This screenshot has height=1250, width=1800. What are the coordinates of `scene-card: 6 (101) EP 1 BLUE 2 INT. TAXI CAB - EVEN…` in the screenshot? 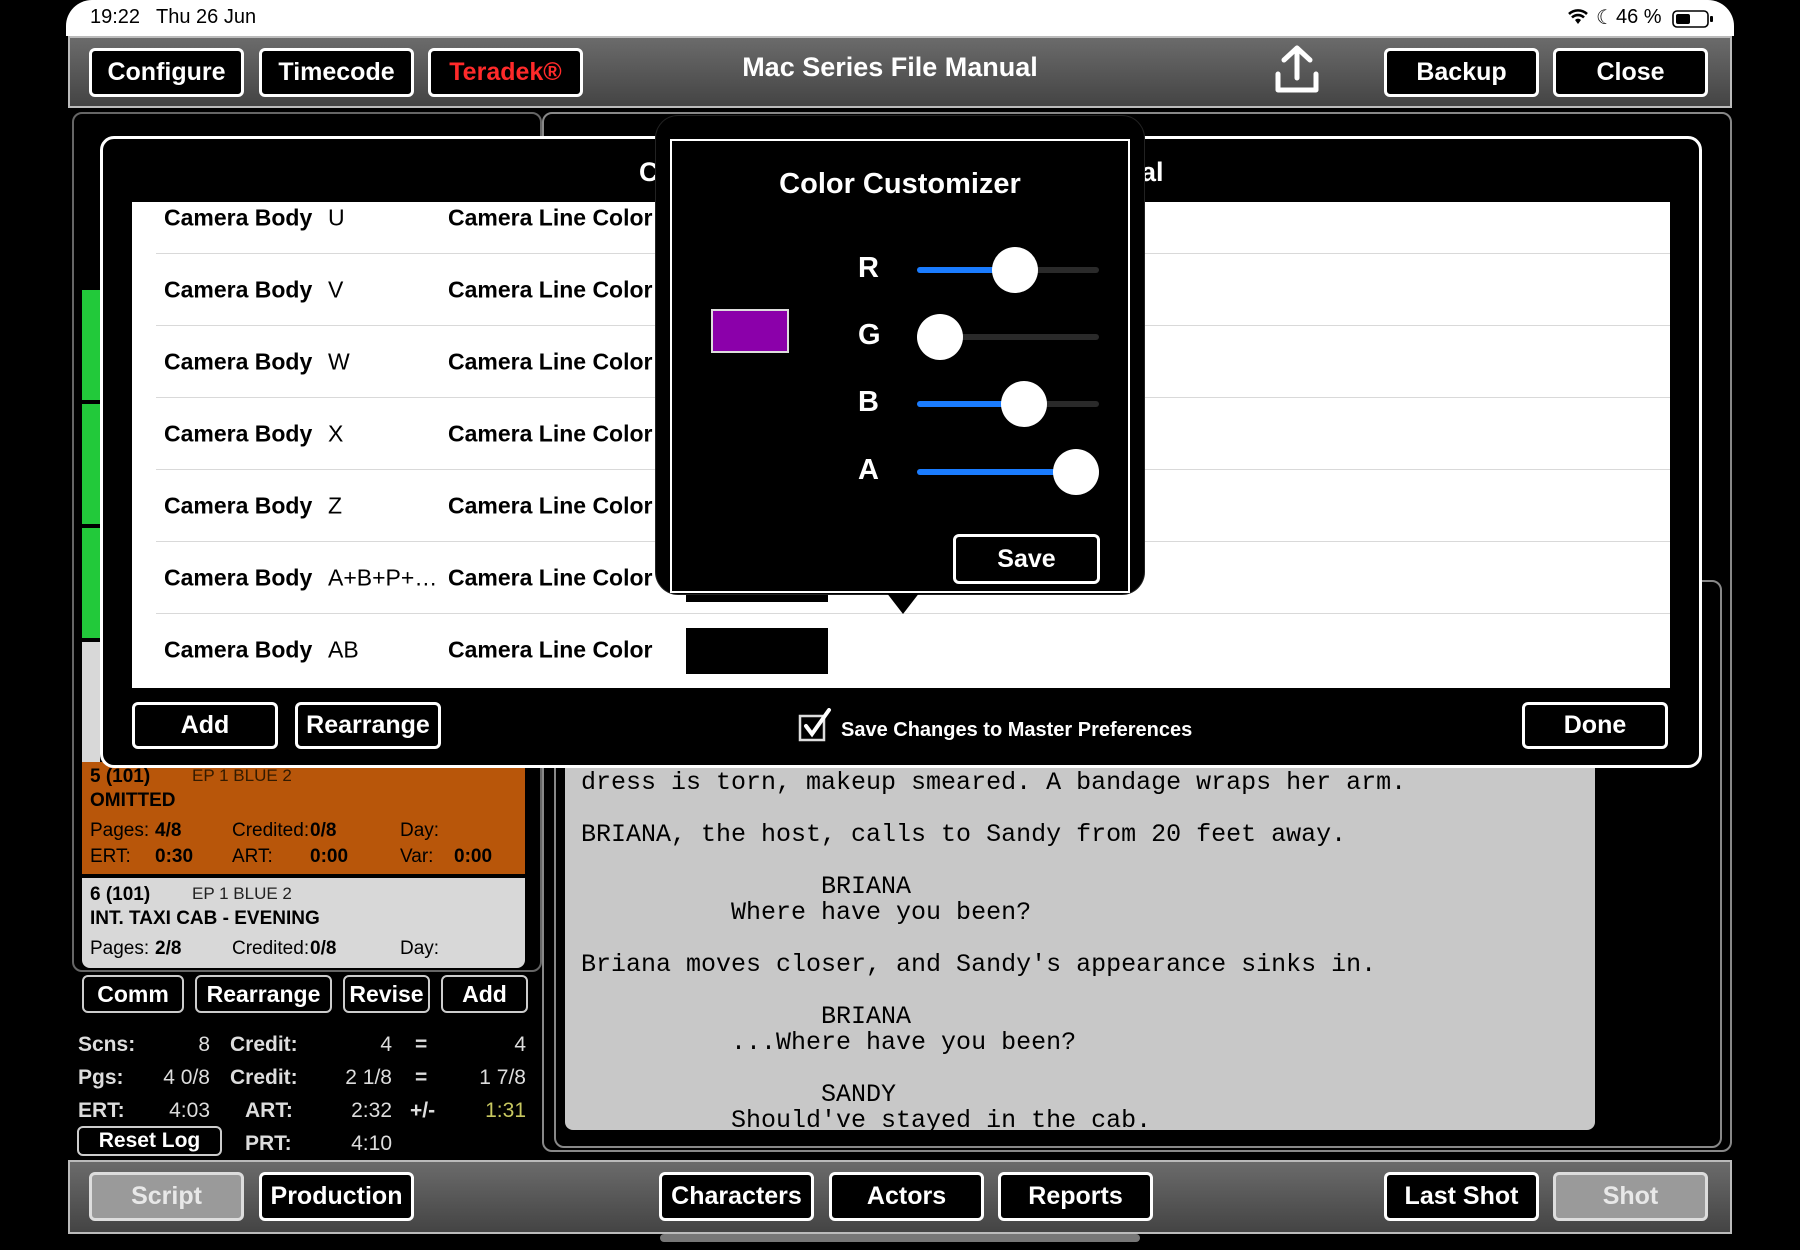 It's located at (303, 923).